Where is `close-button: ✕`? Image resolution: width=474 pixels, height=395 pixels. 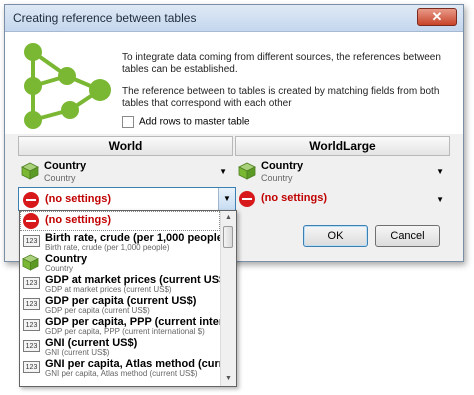 close-button: ✕ is located at coordinates (437, 17).